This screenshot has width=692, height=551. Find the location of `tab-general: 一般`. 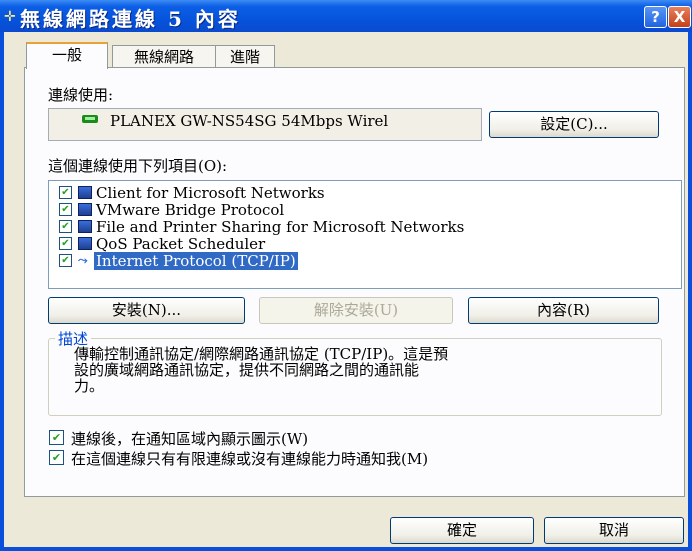

tab-general: 一般 is located at coordinates (67, 55).